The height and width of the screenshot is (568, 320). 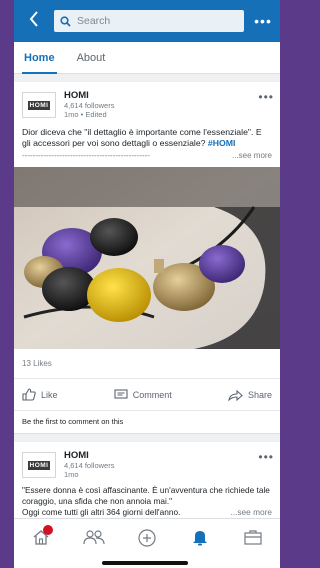 What do you see at coordinates (235, 395) in the screenshot?
I see `share-icon` at bounding box center [235, 395].